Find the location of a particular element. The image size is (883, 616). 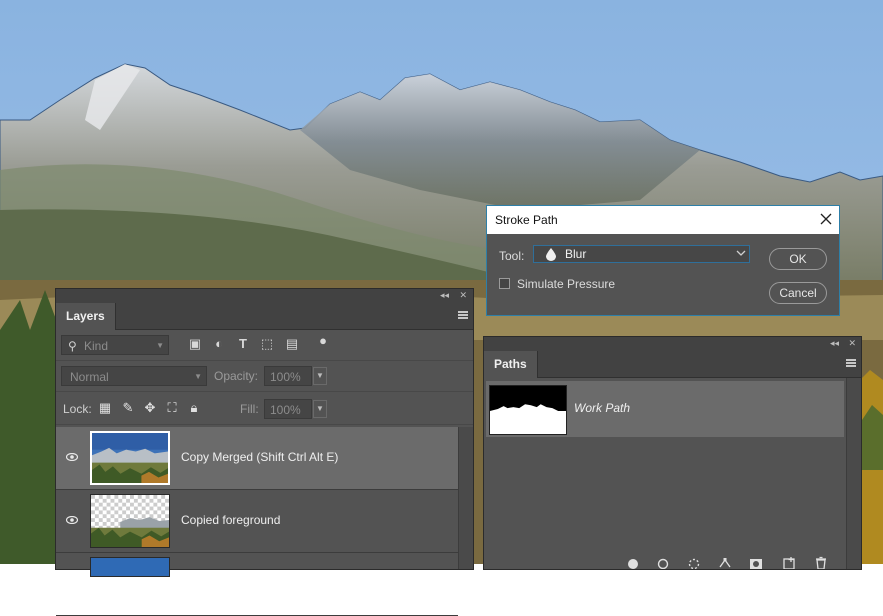

search-icon: ⚲ is located at coordinates (72, 346).